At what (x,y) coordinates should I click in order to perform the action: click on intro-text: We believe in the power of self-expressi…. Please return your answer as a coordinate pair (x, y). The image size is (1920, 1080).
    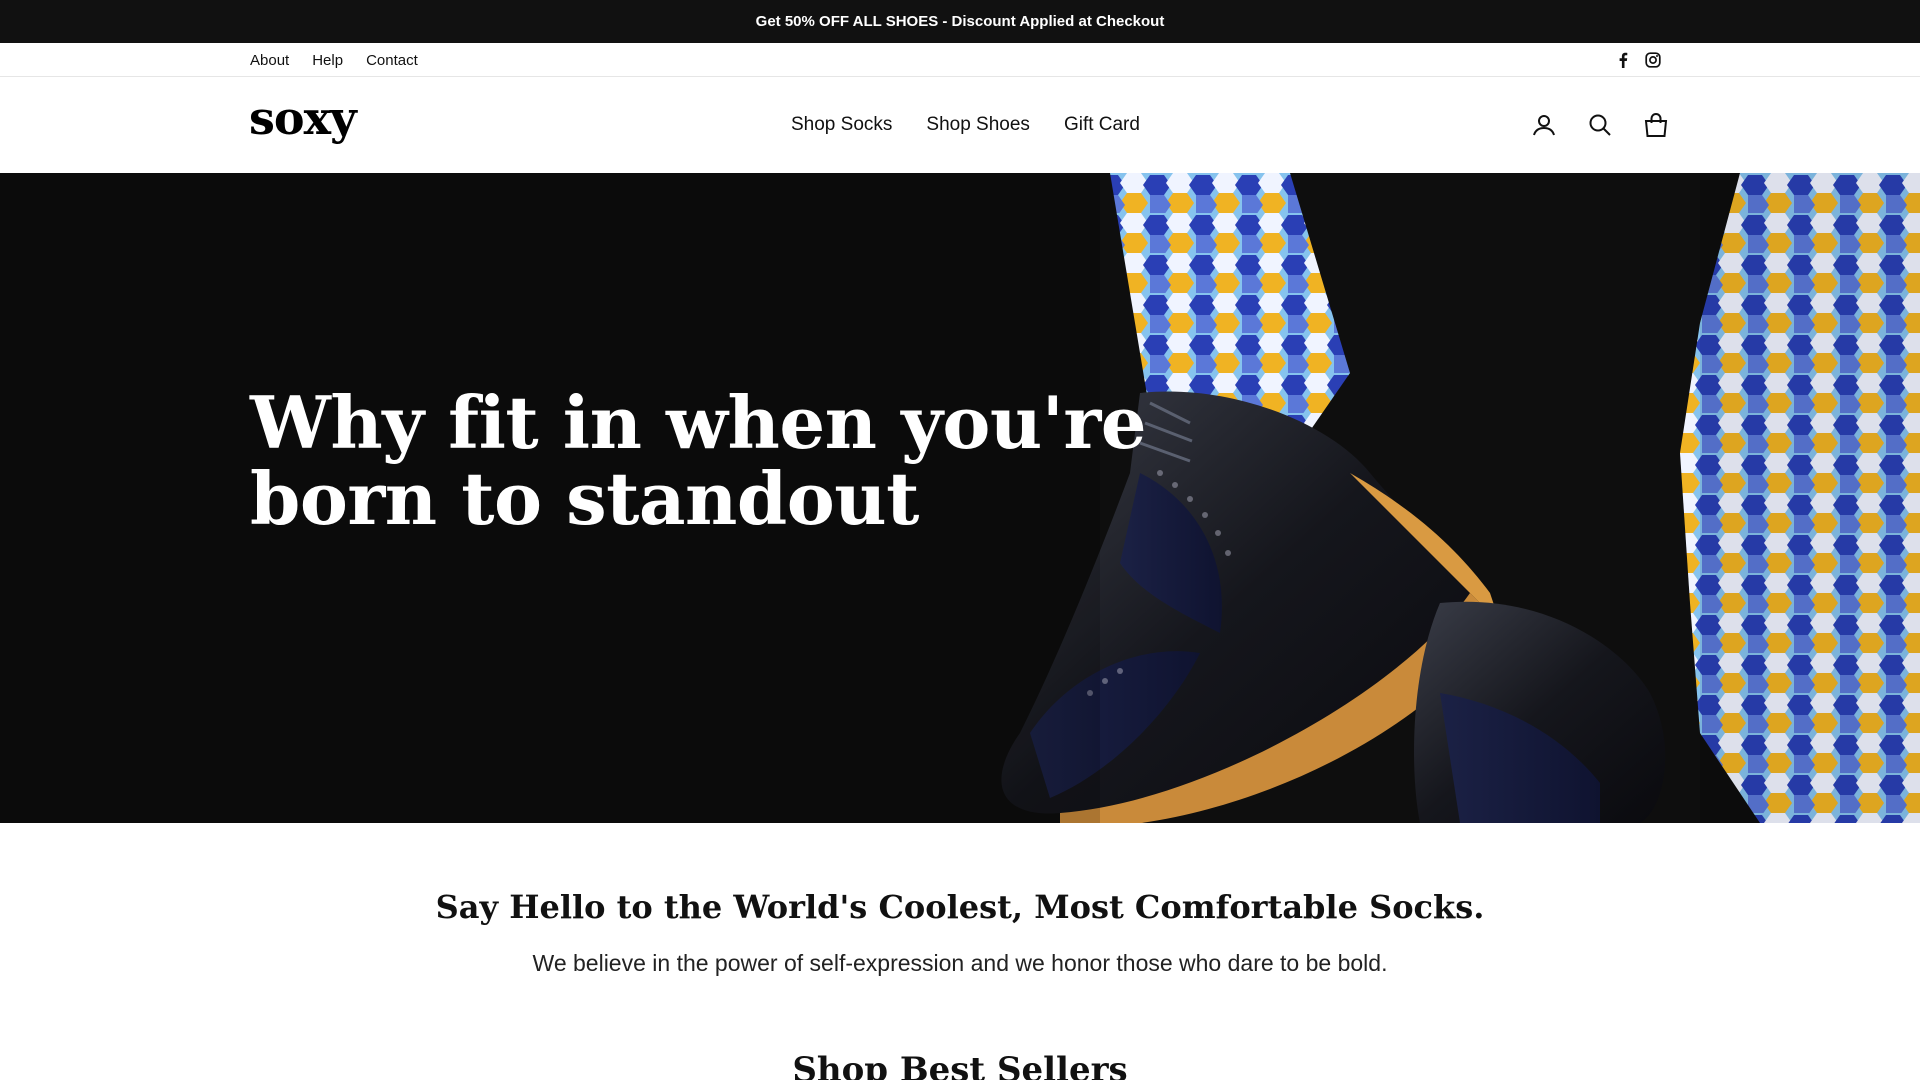
    Looking at the image, I should click on (960, 963).